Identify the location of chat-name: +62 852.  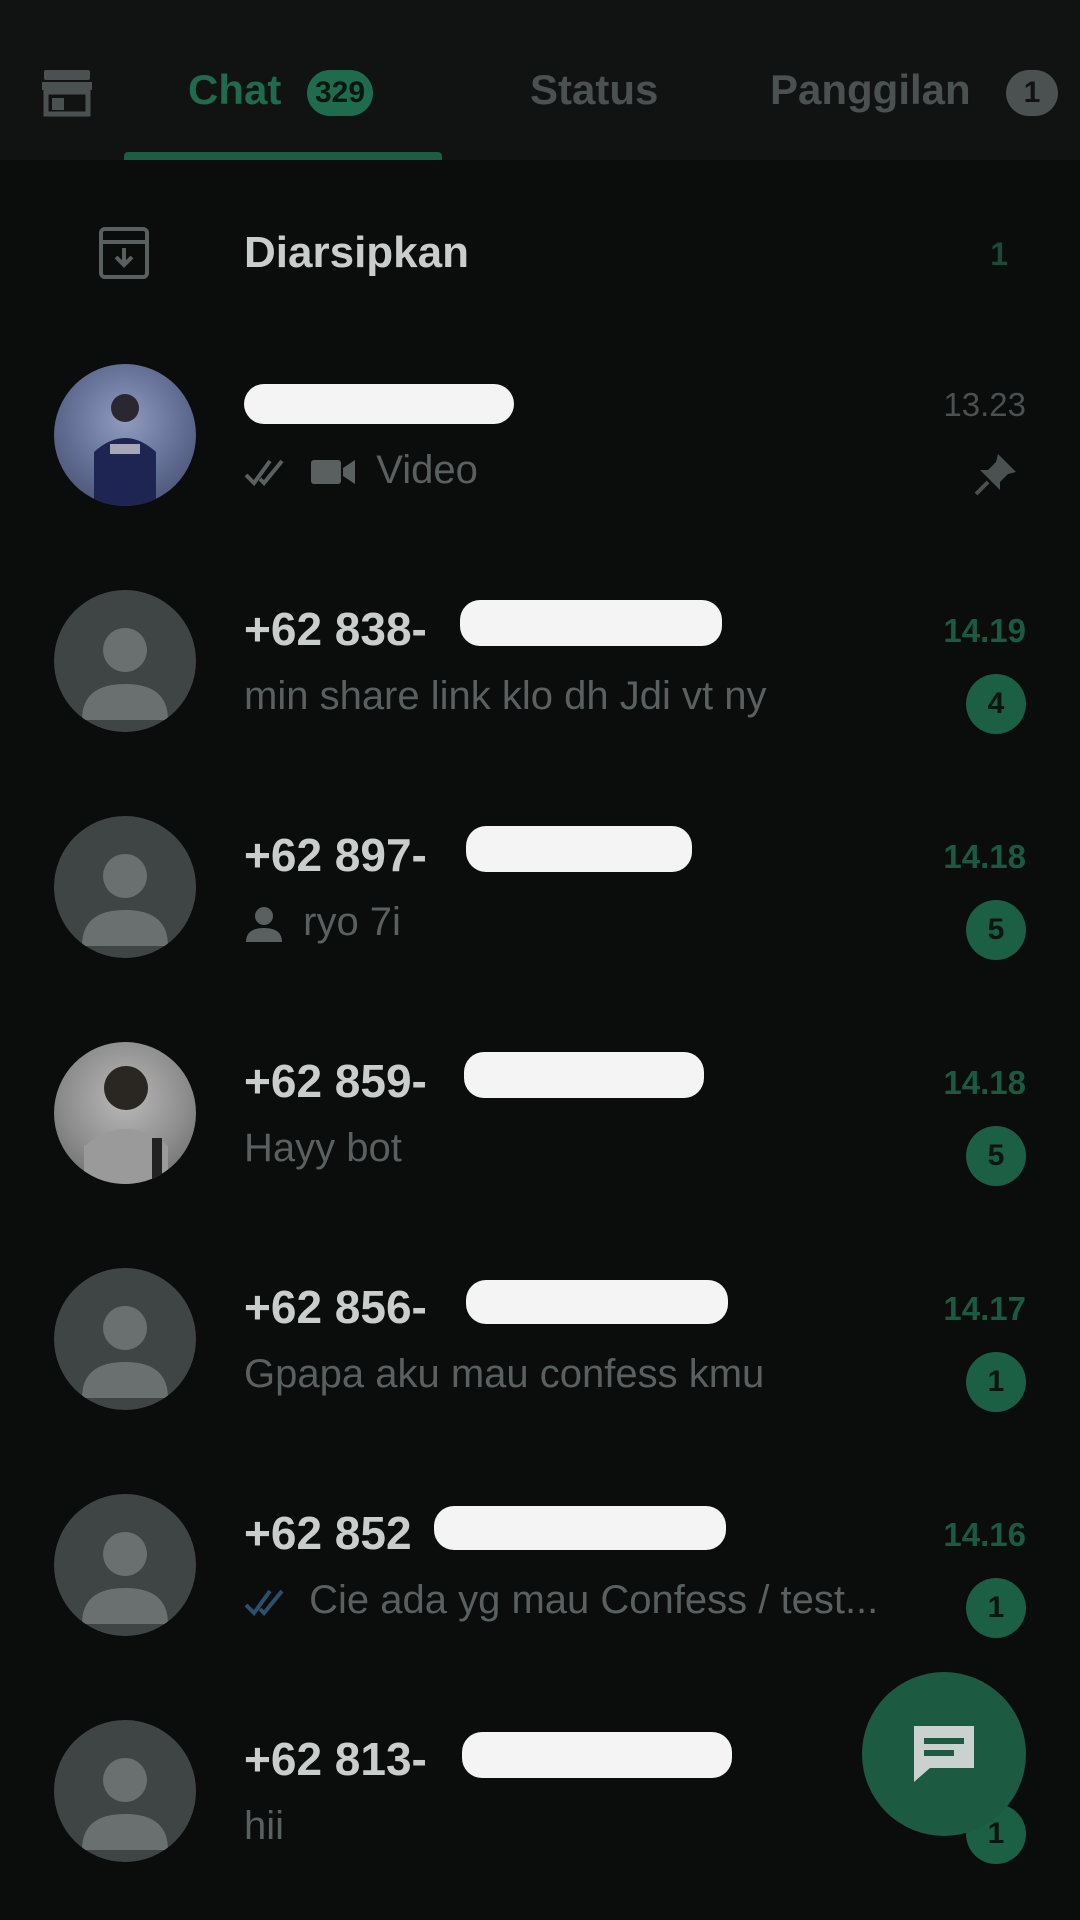
(328, 1533).